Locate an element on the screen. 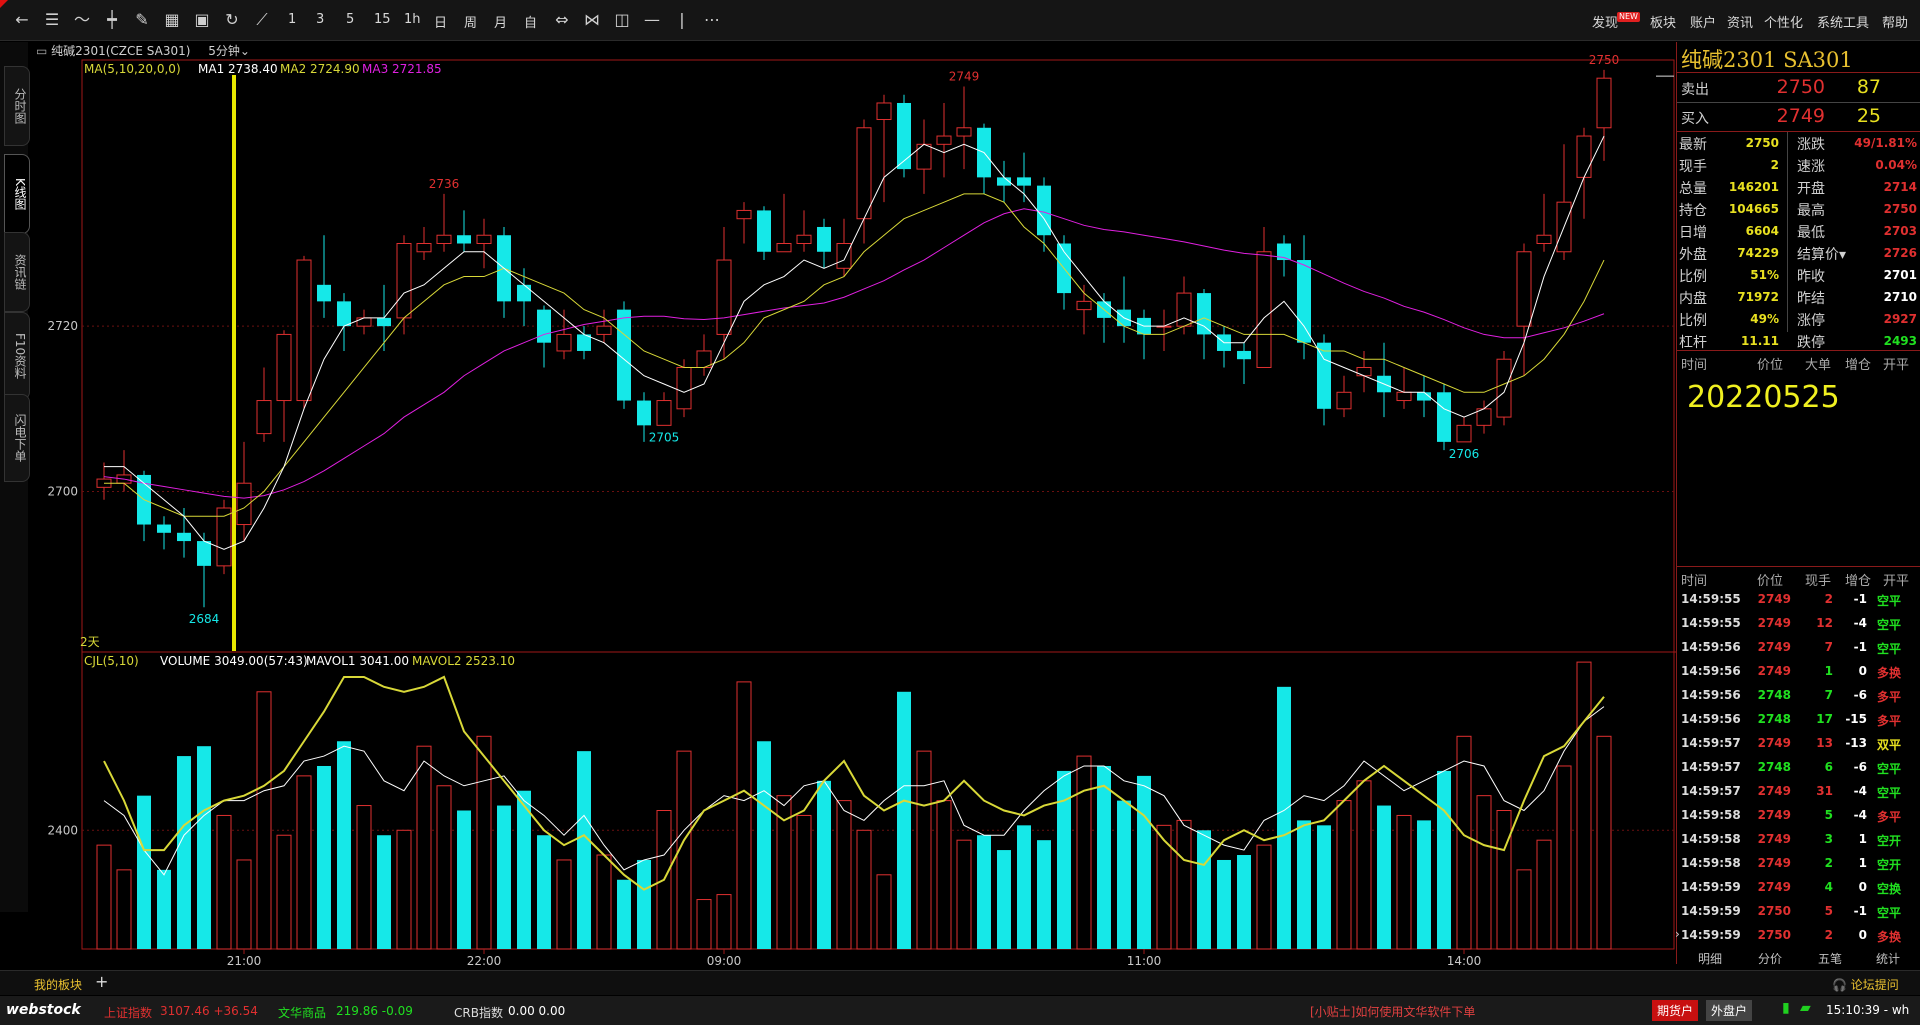 This screenshot has width=1920, height=1025. time-tick-label: 11:00 is located at coordinates (1144, 961).